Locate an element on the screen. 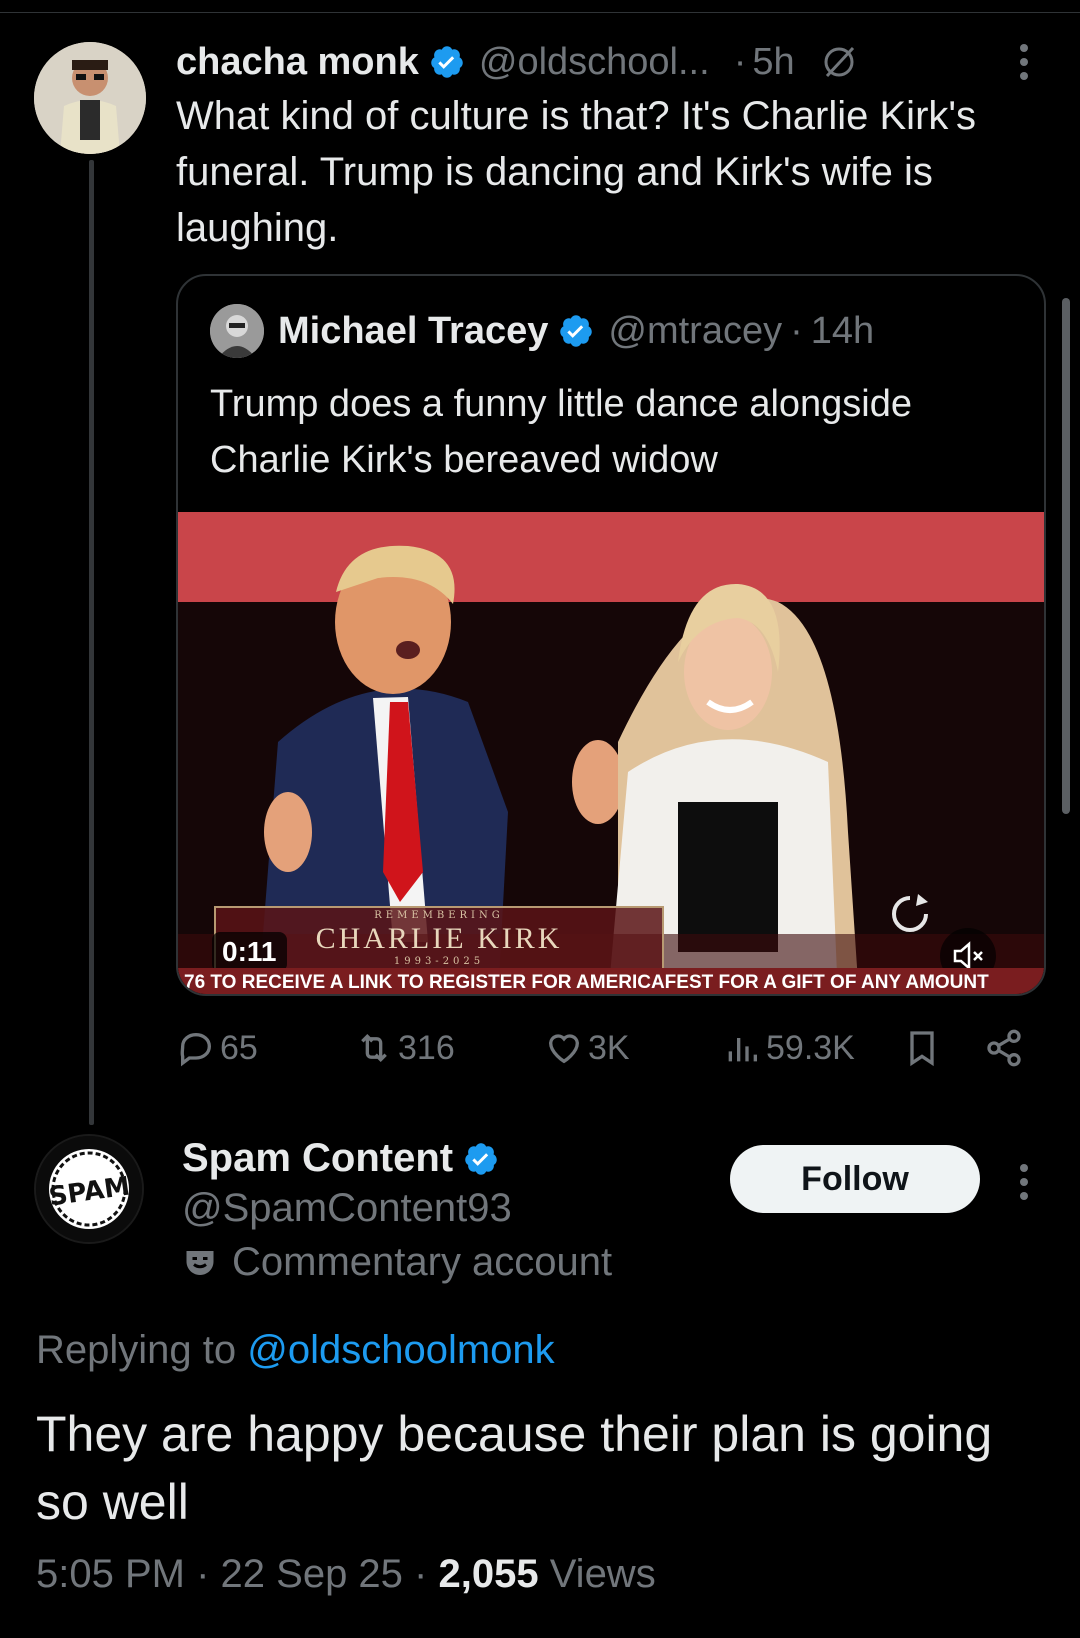  author-name: chacha monk is located at coordinates (297, 62).